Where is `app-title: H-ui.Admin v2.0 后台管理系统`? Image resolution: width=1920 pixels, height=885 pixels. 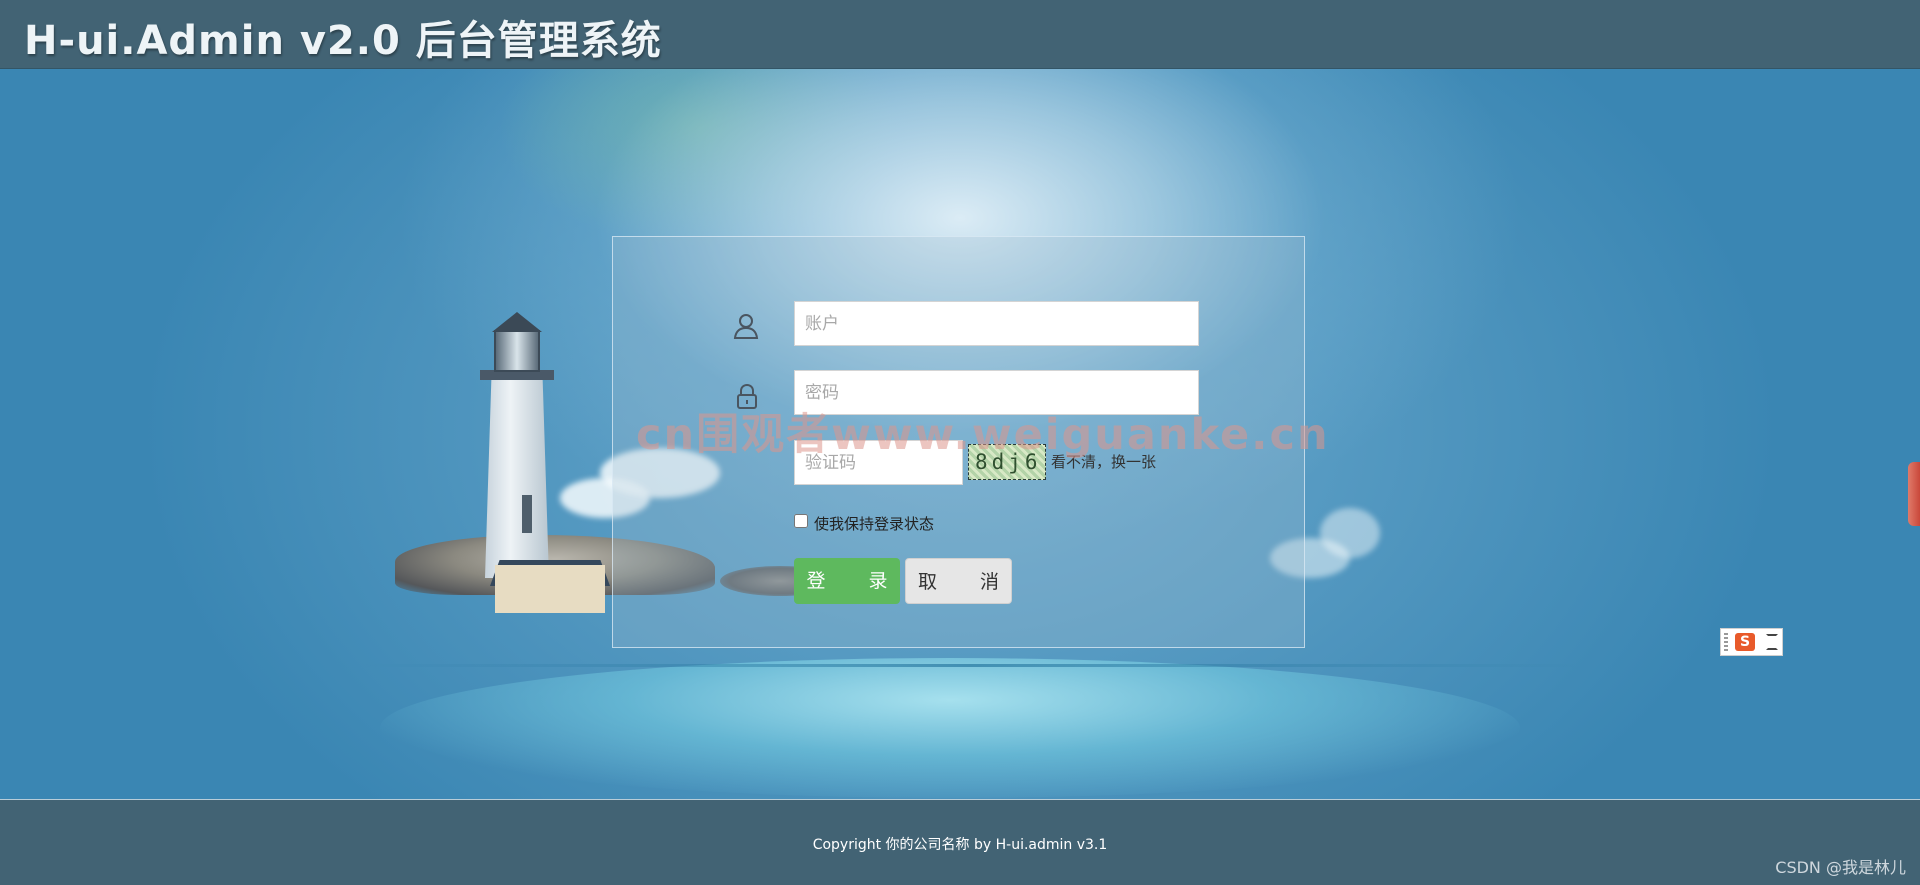 app-title: H-ui.Admin v2.0 后台管理系统 is located at coordinates (343, 41).